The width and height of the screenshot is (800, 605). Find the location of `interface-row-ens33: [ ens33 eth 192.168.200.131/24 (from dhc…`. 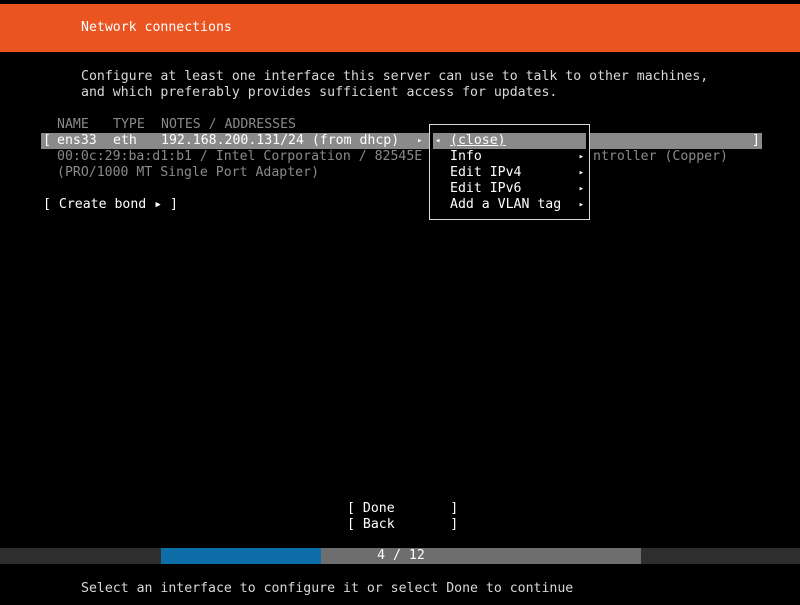

interface-row-ens33: [ ens33 eth 192.168.200.131/24 (from dhc… is located at coordinates (401, 141).